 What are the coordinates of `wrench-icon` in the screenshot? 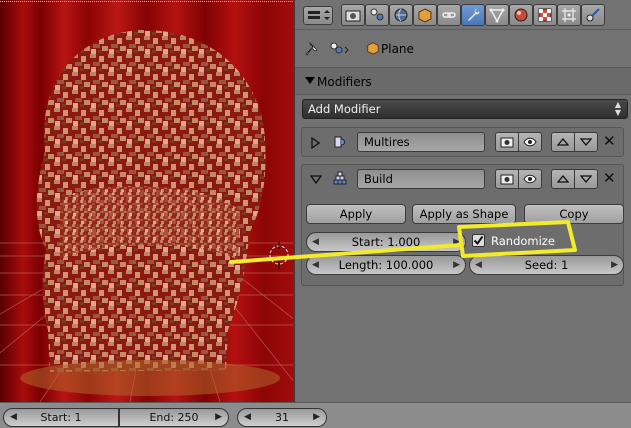 It's located at (474, 15).